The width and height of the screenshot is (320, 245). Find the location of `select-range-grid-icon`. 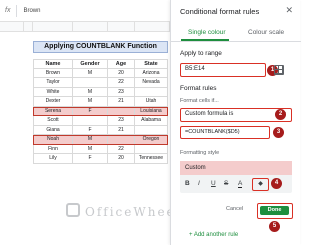

select-range-grid-icon is located at coordinates (279, 70).